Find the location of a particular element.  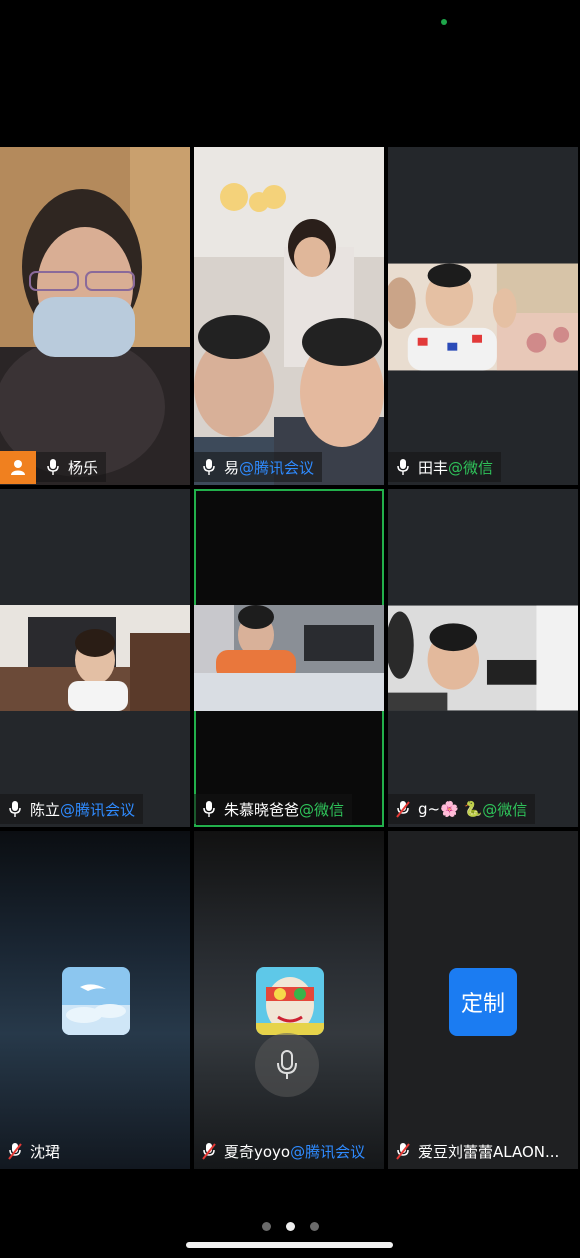

participant-namebar: 杨乐 is located at coordinates (53, 467).